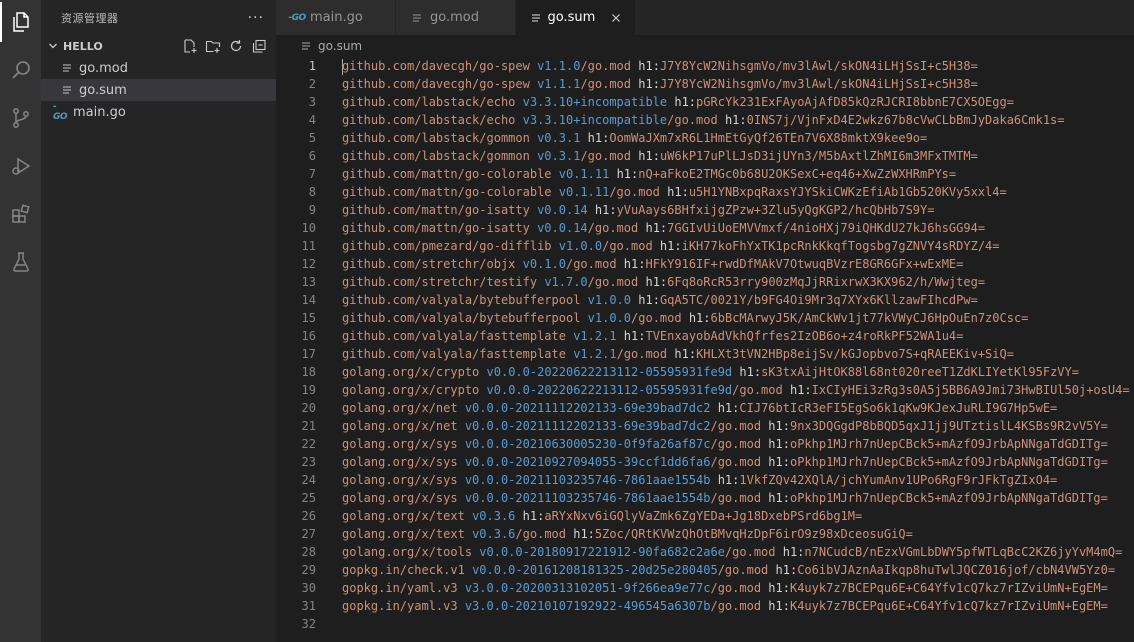 This screenshot has height=642, width=1134. Describe the element at coordinates (576, 17) in the screenshot. I see `tab-go-sum: go.sum` at that location.